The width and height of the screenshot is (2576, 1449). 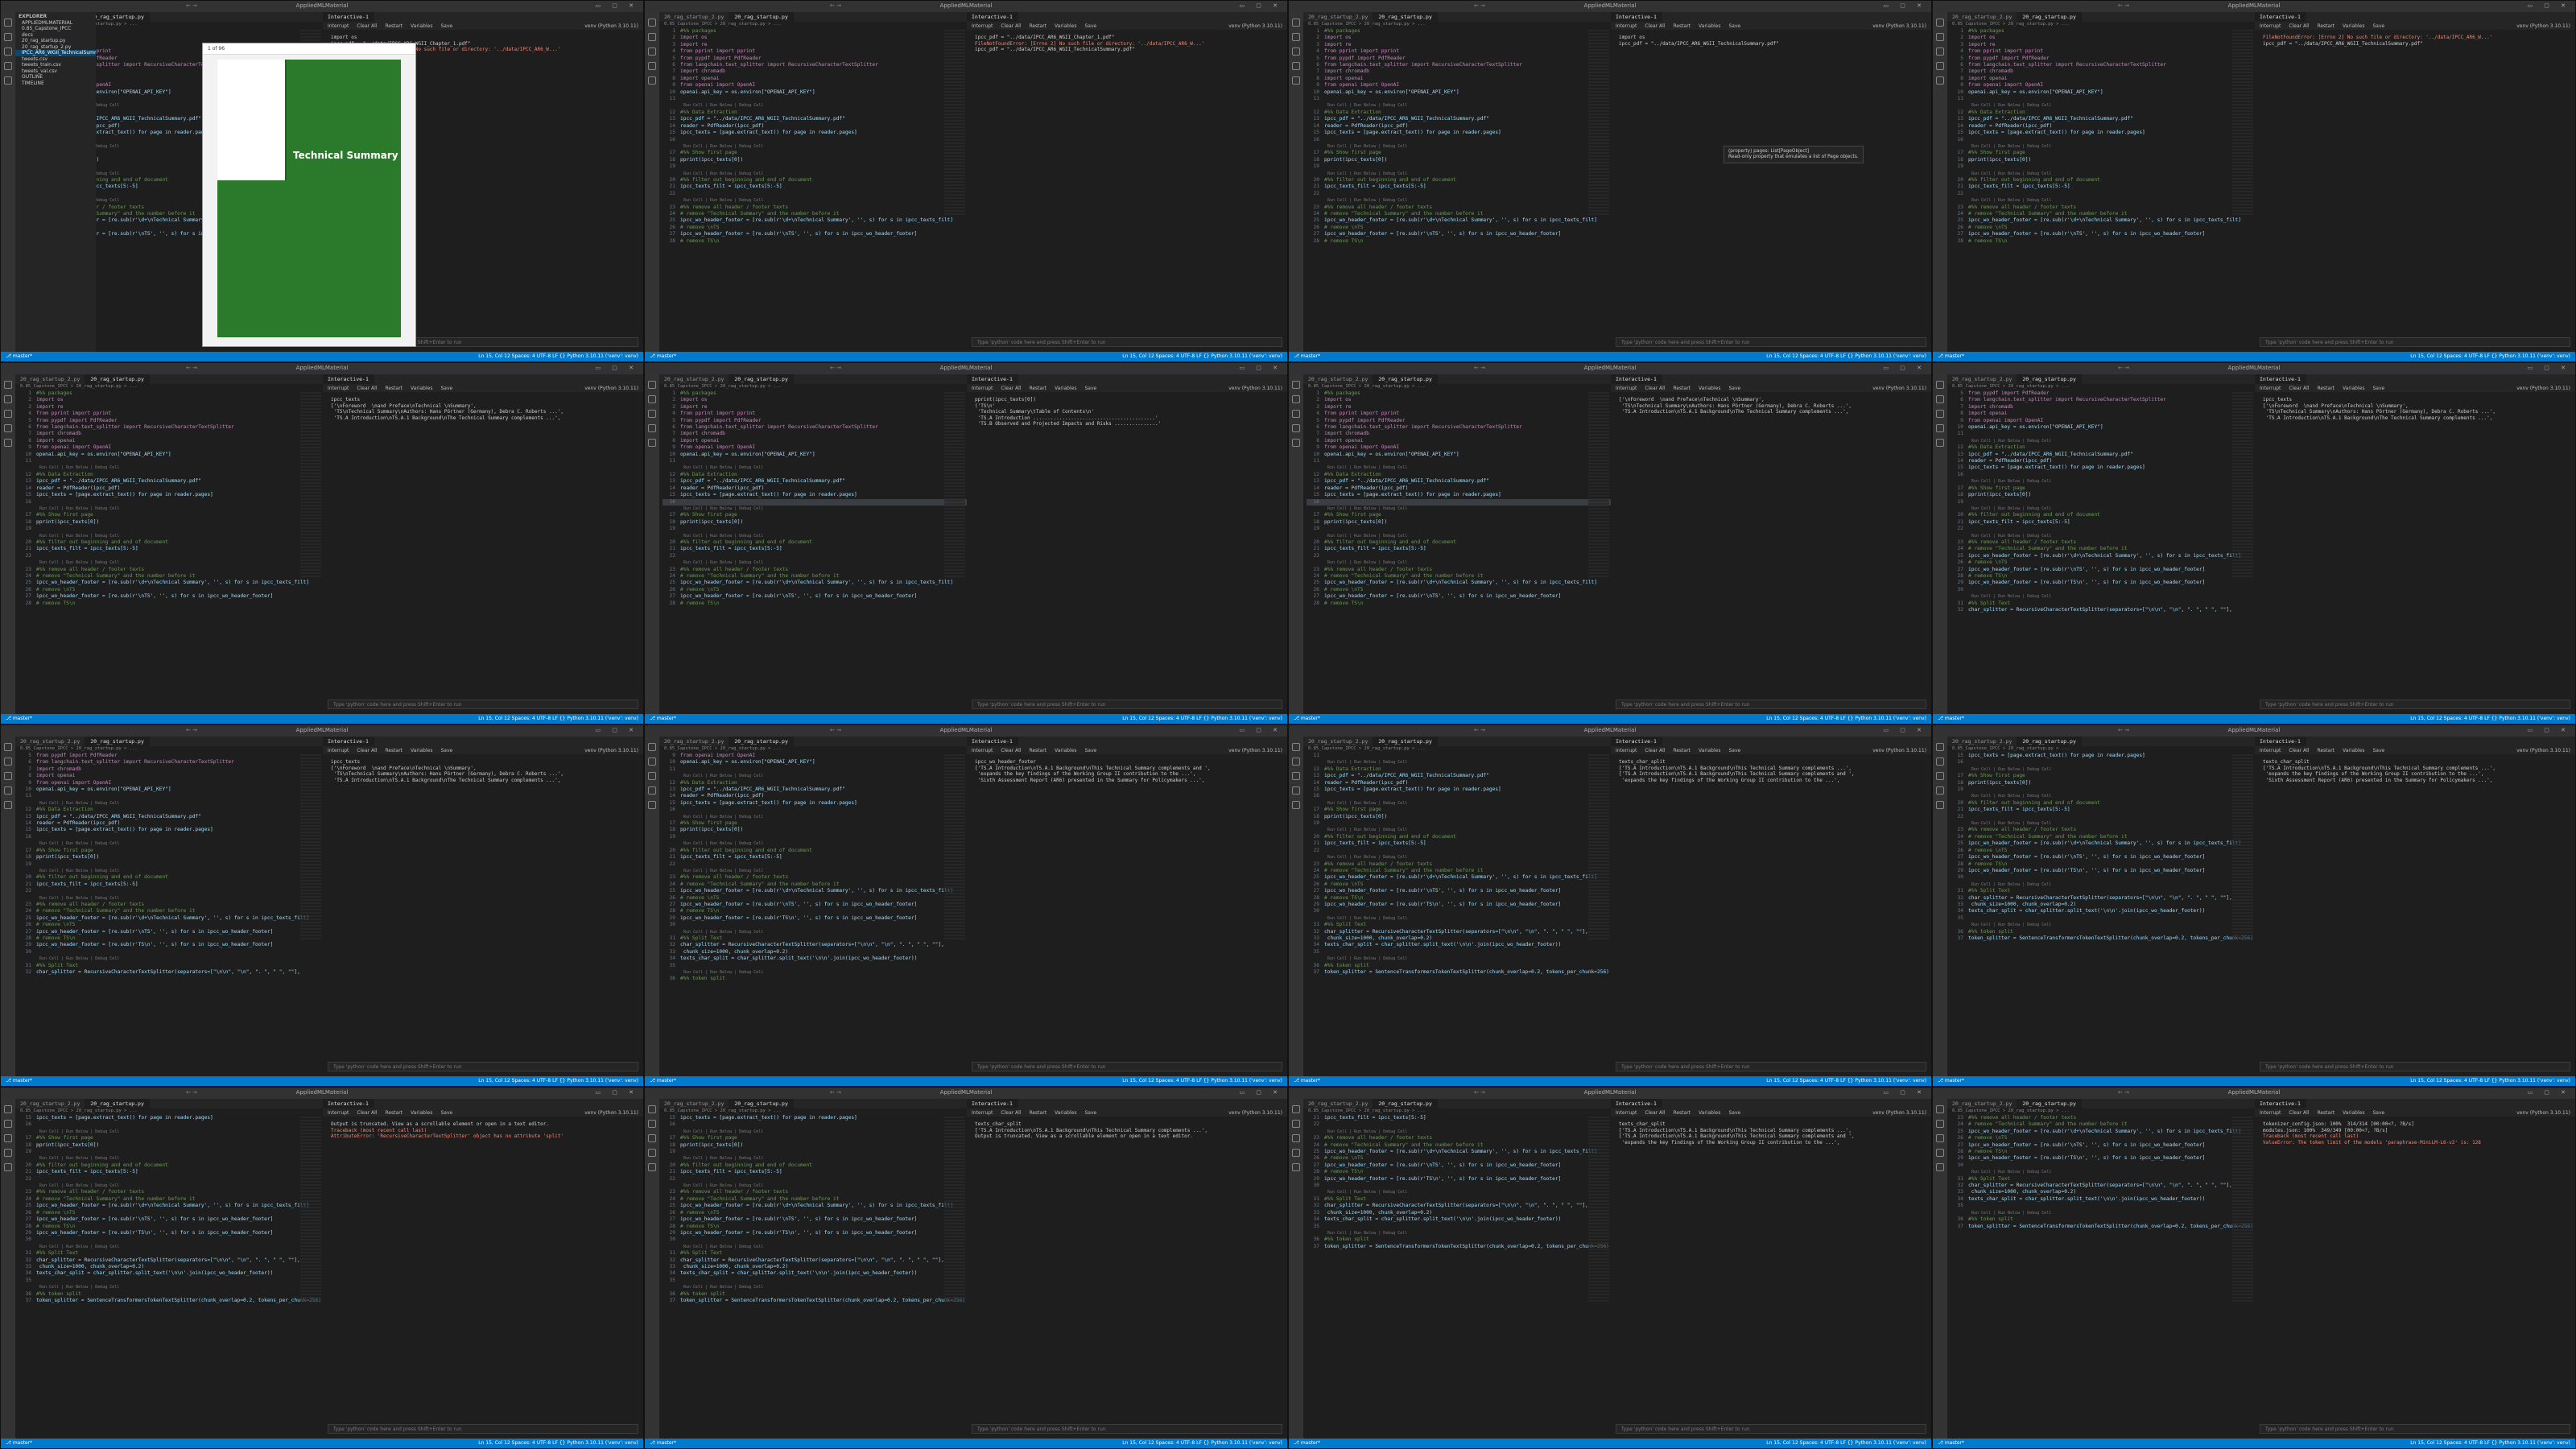 I want to click on code-line: 8import openai, so click(x=2103, y=414).